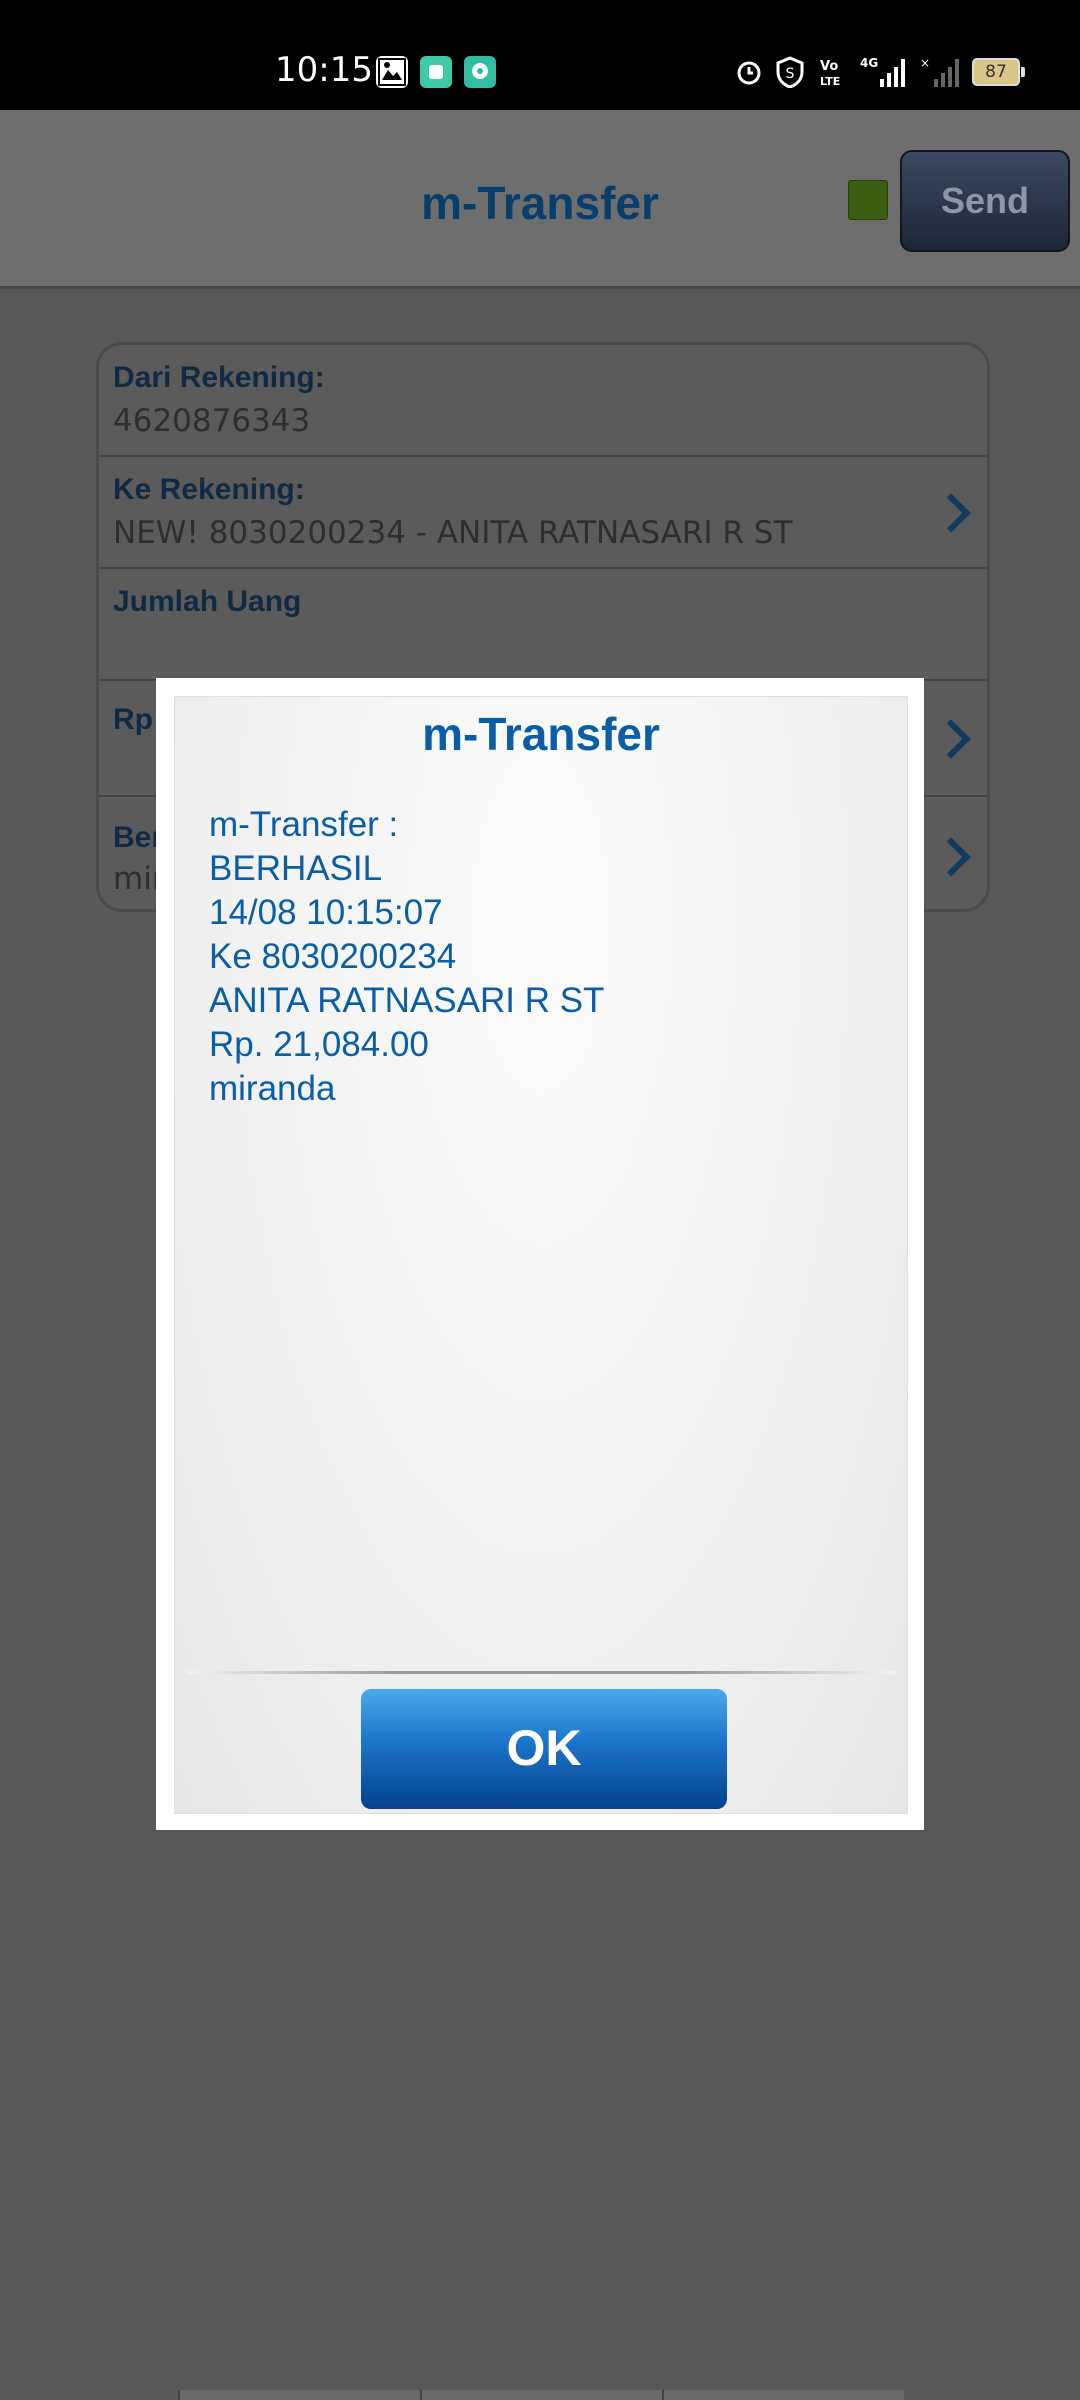  I want to click on volte-icon: Vo LTE, so click(833, 72).